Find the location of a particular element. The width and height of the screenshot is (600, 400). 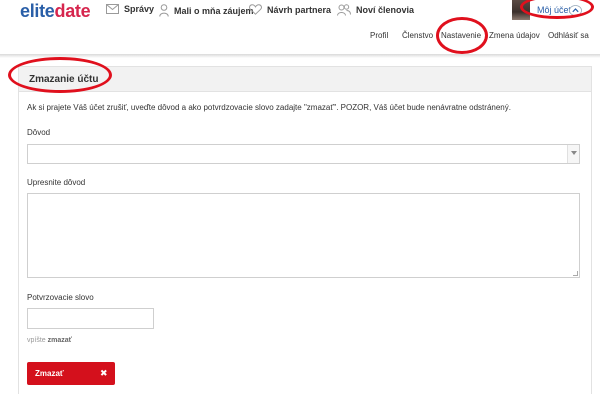

chevron-up-icon is located at coordinates (575, 10).